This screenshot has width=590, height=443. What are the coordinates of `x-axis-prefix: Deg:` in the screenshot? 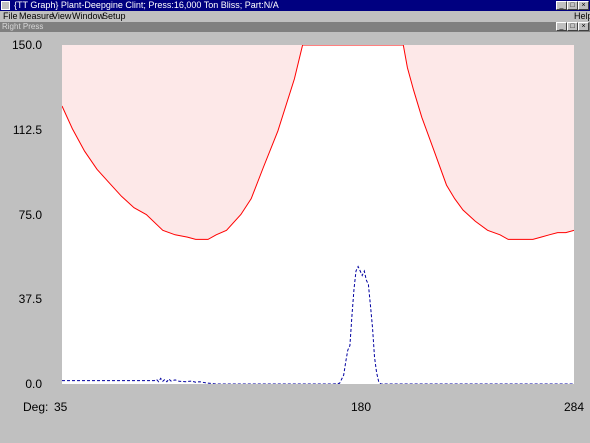 It's located at (36, 407).